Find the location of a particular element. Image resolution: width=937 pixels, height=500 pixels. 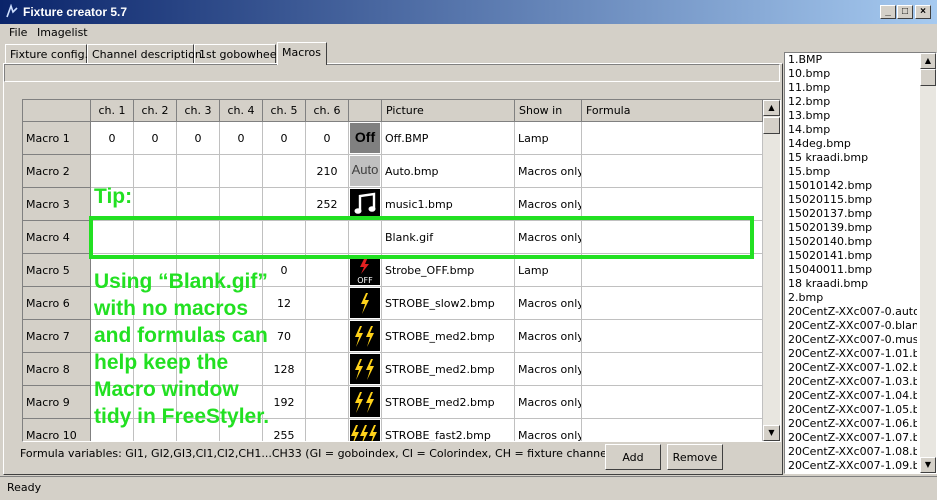

imagelist-item: 15020141.bmp is located at coordinates (851, 256).